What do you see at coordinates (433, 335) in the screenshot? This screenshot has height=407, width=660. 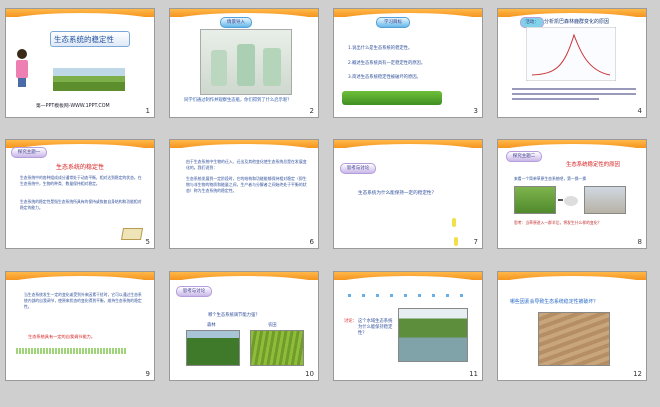 I see `pond-photo` at bounding box center [433, 335].